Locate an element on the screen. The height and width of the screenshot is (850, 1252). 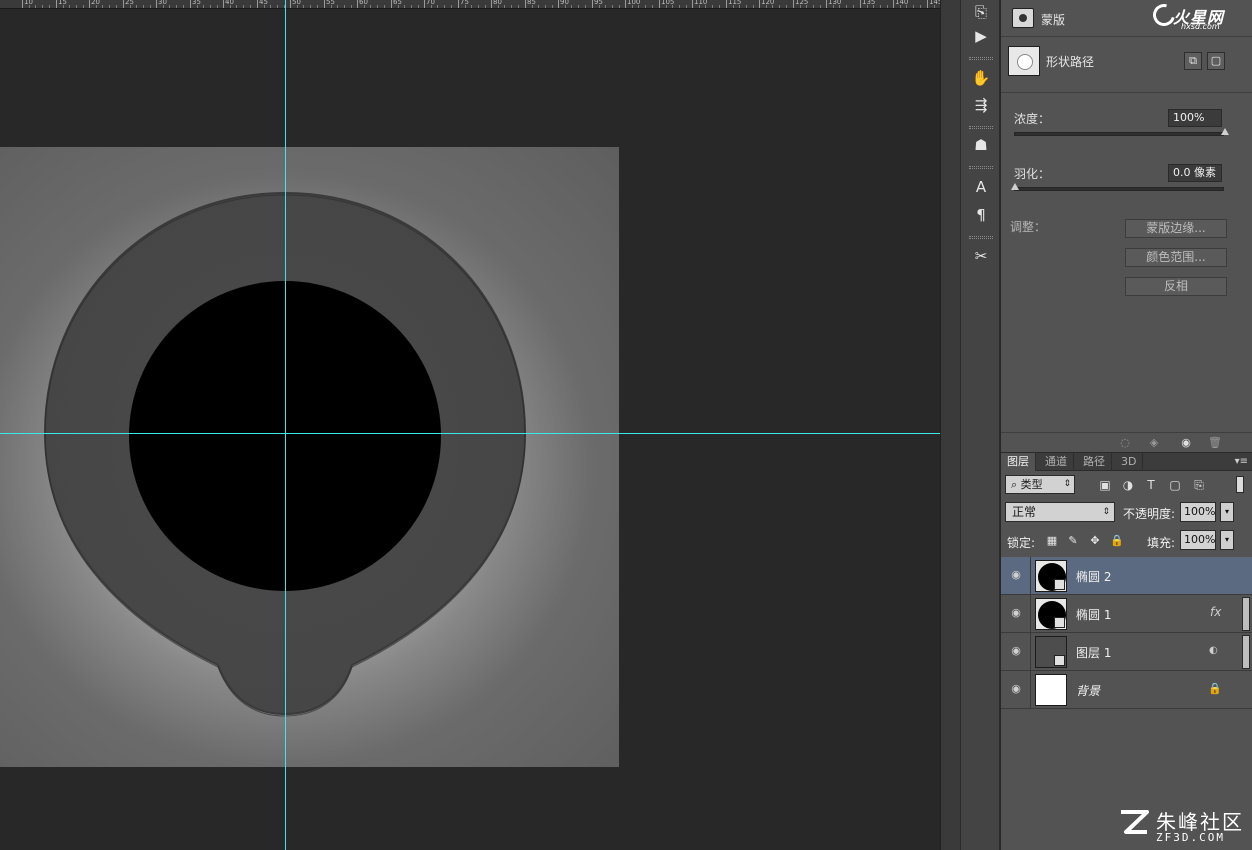
clone-source-icon: ☗ is located at coordinates (981, 145).